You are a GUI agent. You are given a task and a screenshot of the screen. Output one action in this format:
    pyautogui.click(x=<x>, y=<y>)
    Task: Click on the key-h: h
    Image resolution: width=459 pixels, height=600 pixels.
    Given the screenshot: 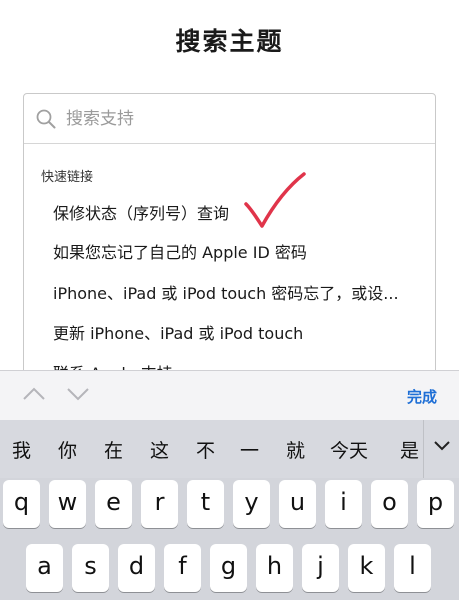 What is the action you would take?
    pyautogui.click(x=274, y=568)
    